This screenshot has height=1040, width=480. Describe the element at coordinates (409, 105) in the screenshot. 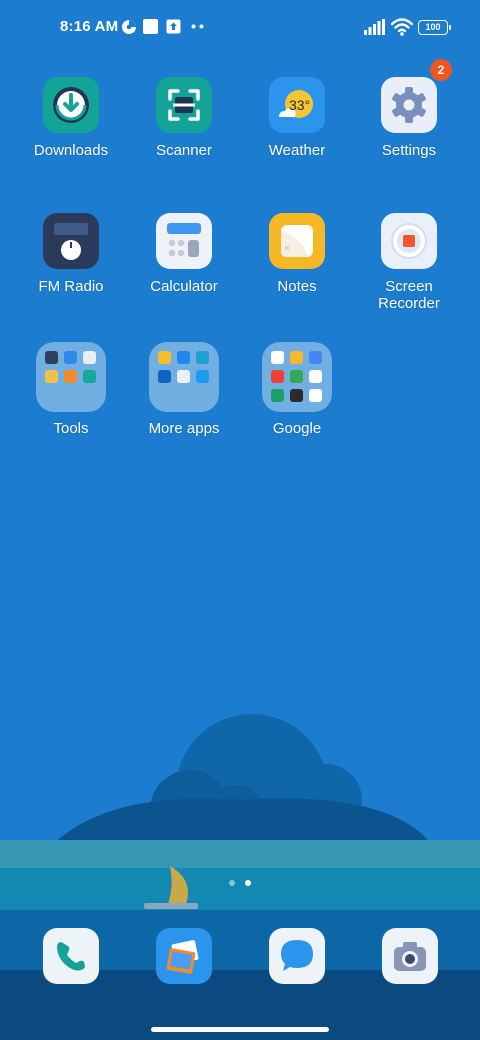

I see `settings-icon` at that location.